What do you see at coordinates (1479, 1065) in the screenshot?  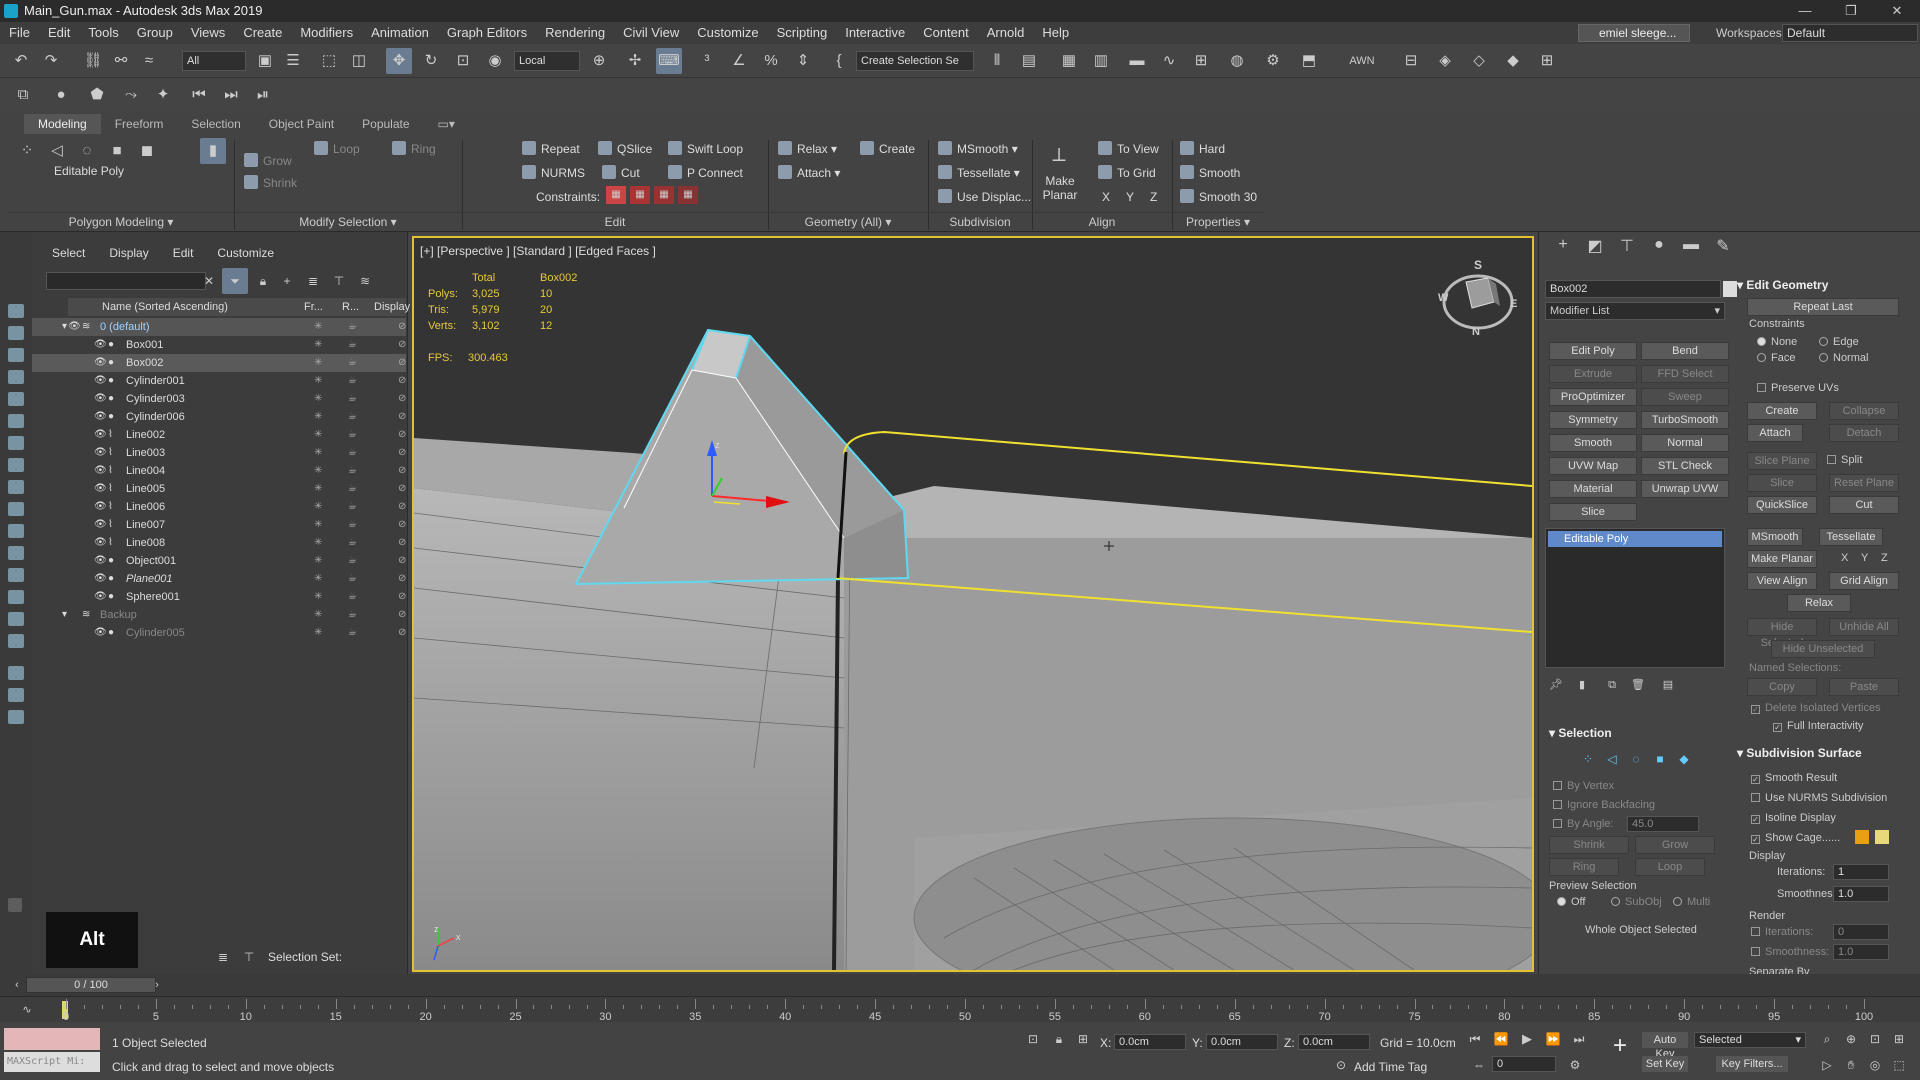 I see `key-mode-icon: ⇔` at bounding box center [1479, 1065].